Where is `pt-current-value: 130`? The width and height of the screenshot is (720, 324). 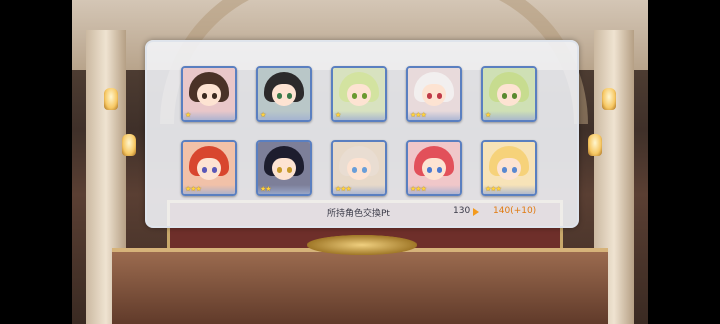 pt-current-value: 130 is located at coordinates (462, 211).